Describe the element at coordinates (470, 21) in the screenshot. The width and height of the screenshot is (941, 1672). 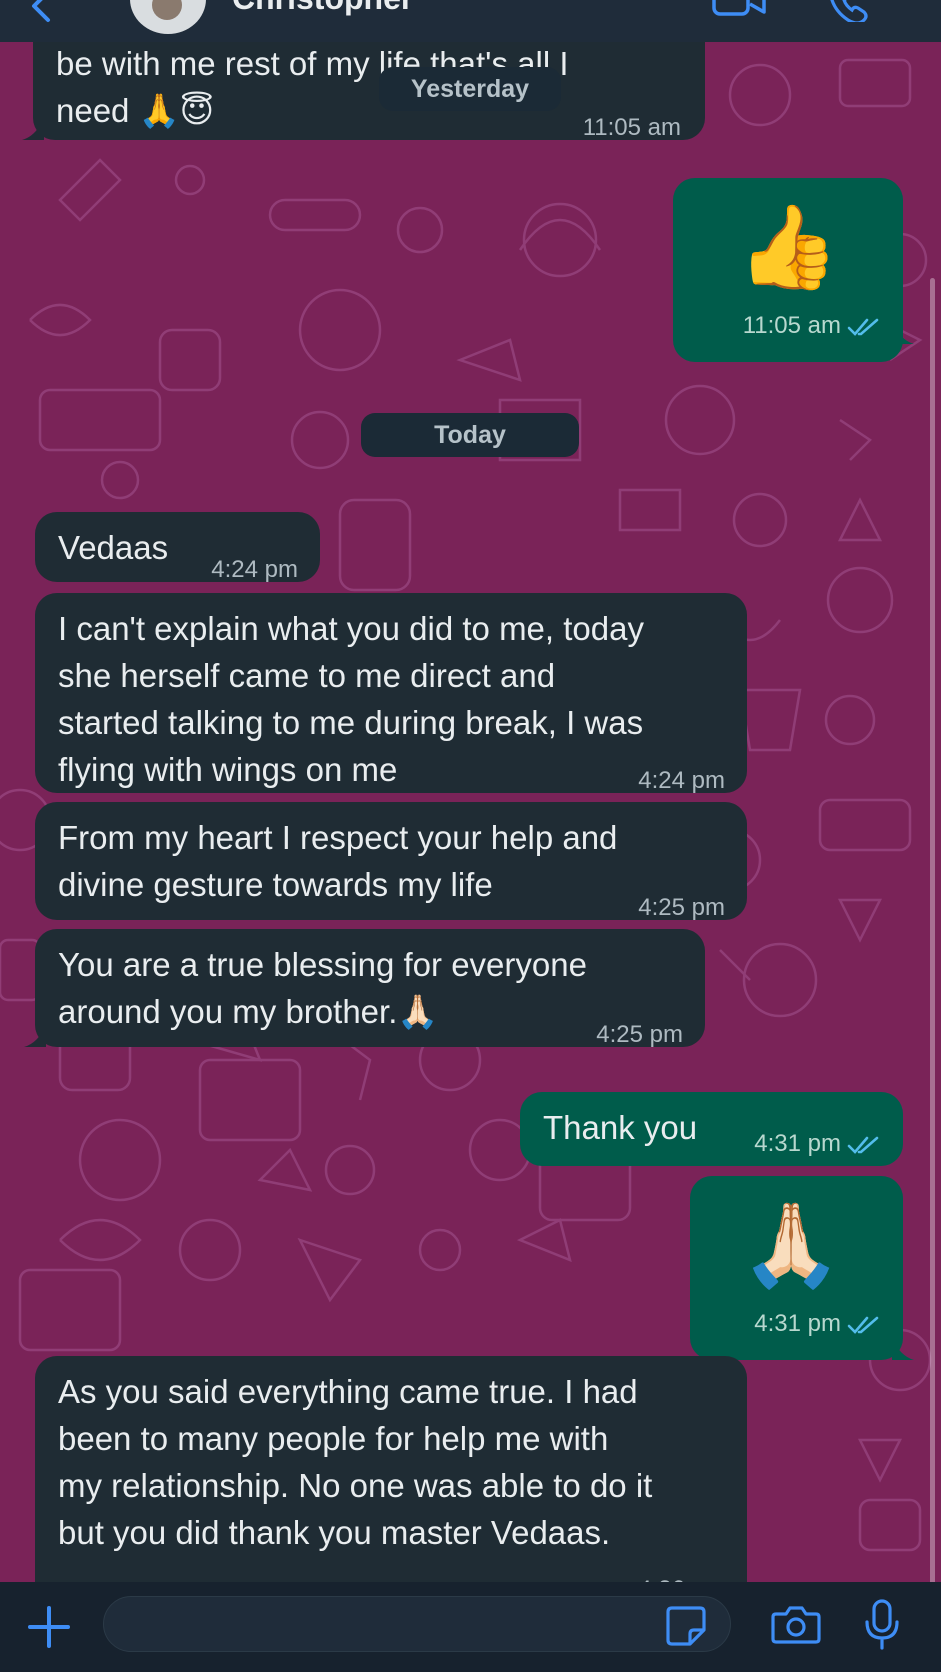
I see `chat-header: Christopher` at that location.